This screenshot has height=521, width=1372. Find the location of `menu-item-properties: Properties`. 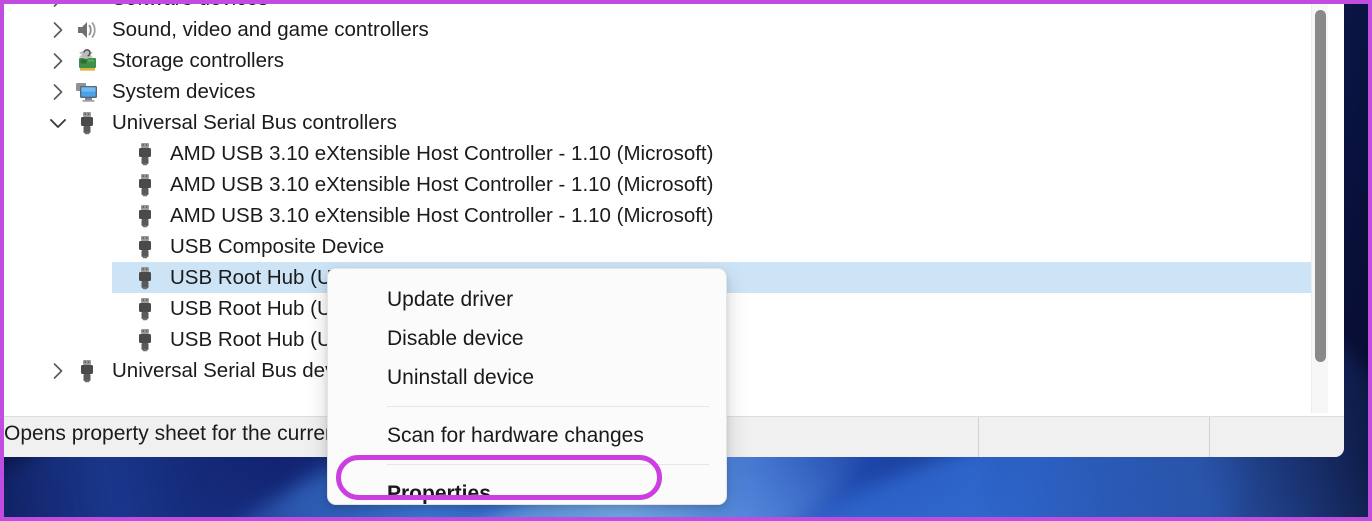

menu-item-properties: Properties is located at coordinates (527, 489).